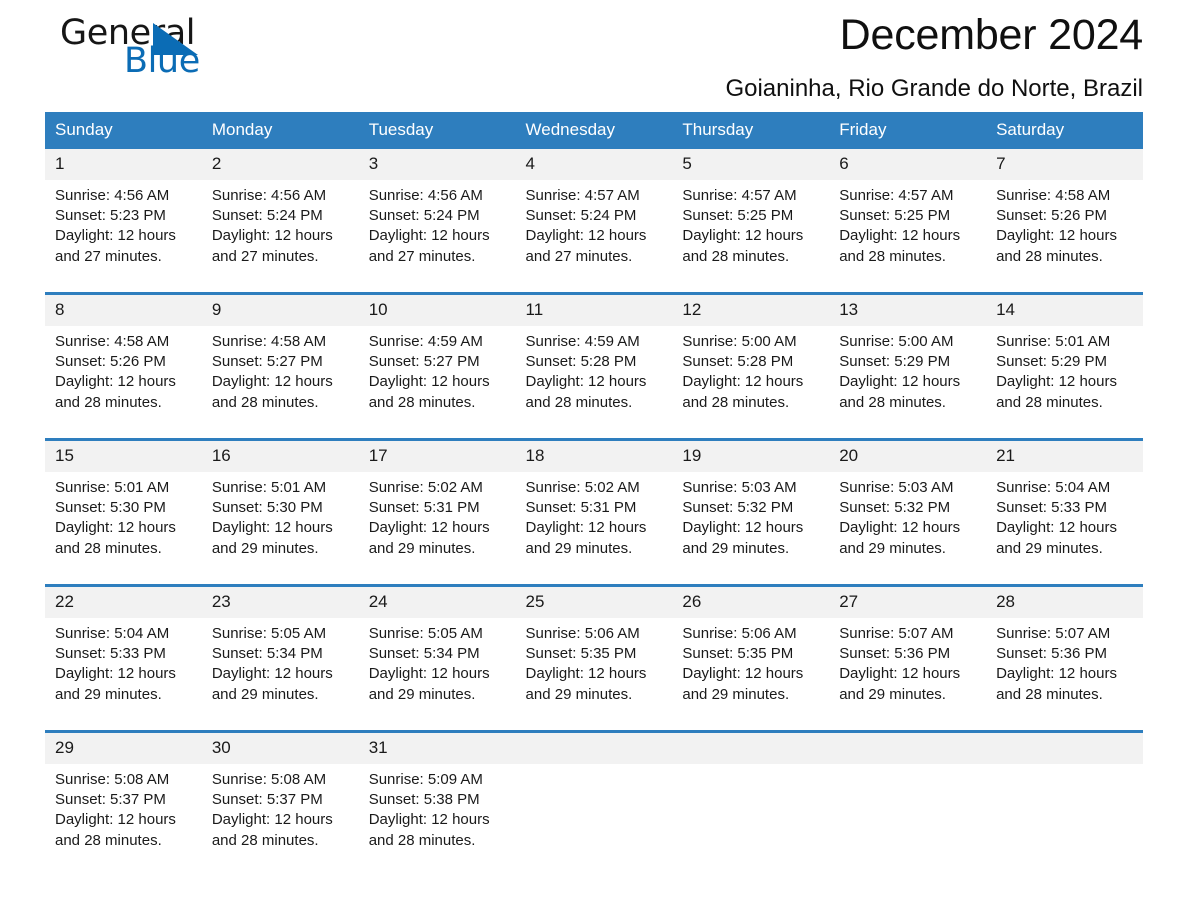 The image size is (1188, 918). I want to click on day-number: 19, so click(751, 455).